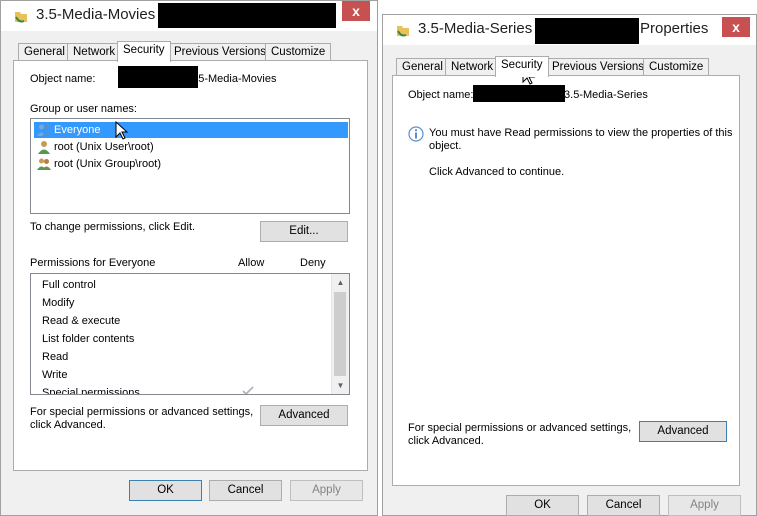  Describe the element at coordinates (69, 285) in the screenshot. I see `permission-full-control: Full control` at that location.